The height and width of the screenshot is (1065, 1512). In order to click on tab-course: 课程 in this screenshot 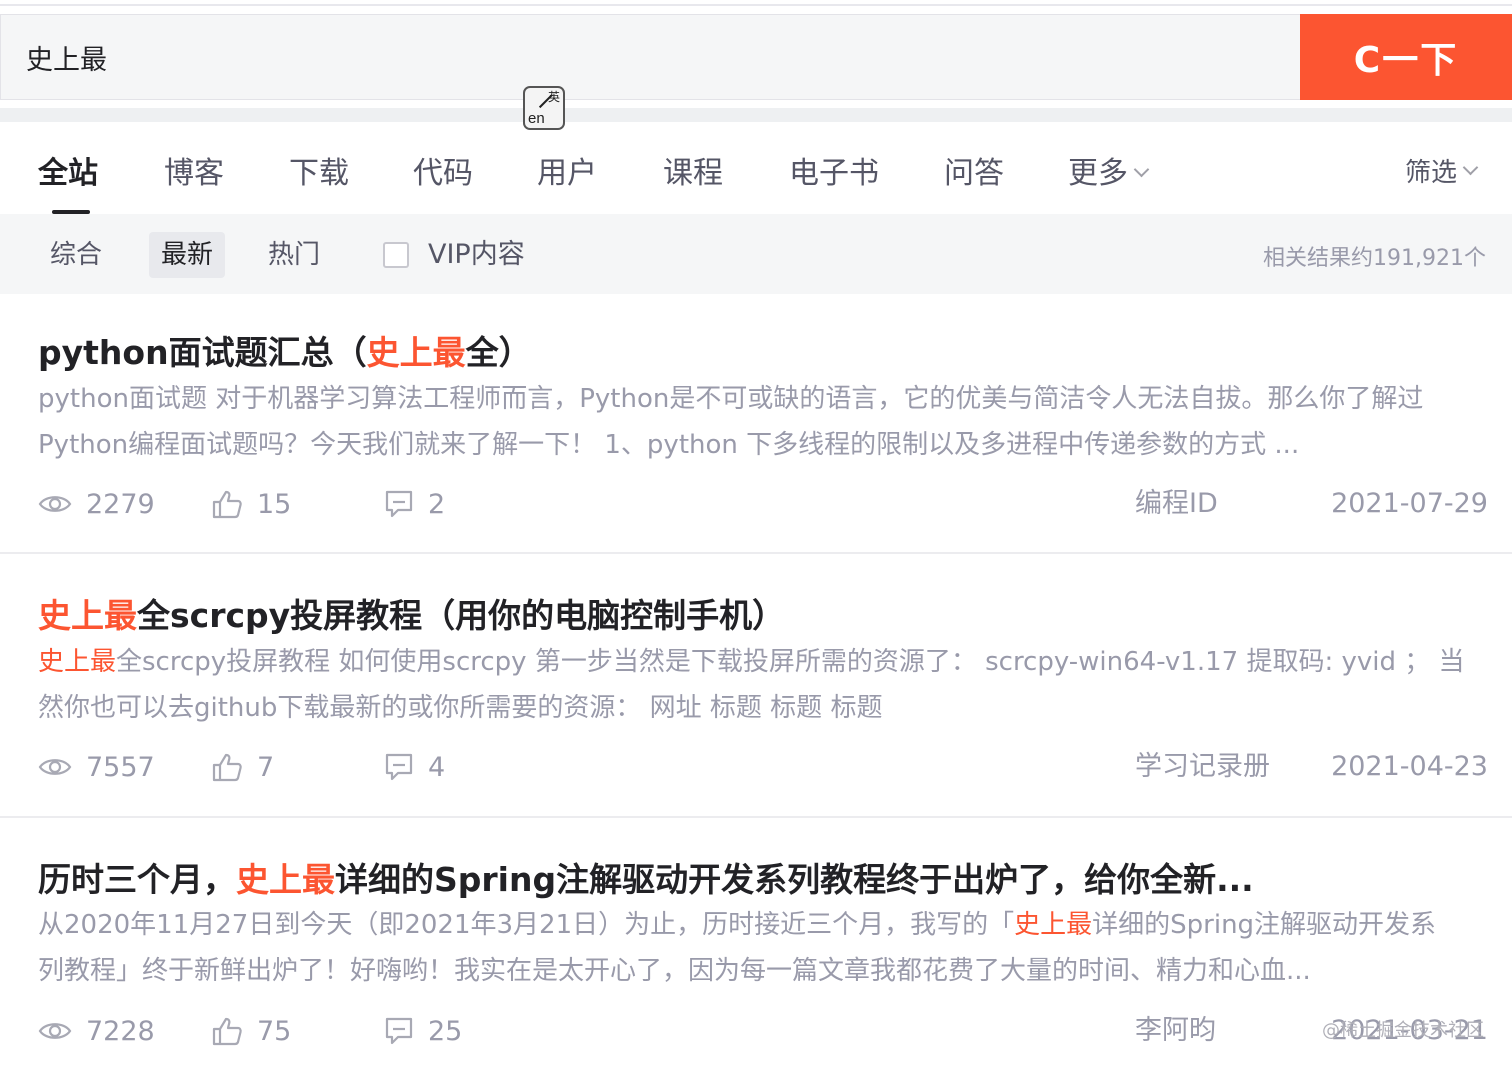, I will do `click(693, 170)`.